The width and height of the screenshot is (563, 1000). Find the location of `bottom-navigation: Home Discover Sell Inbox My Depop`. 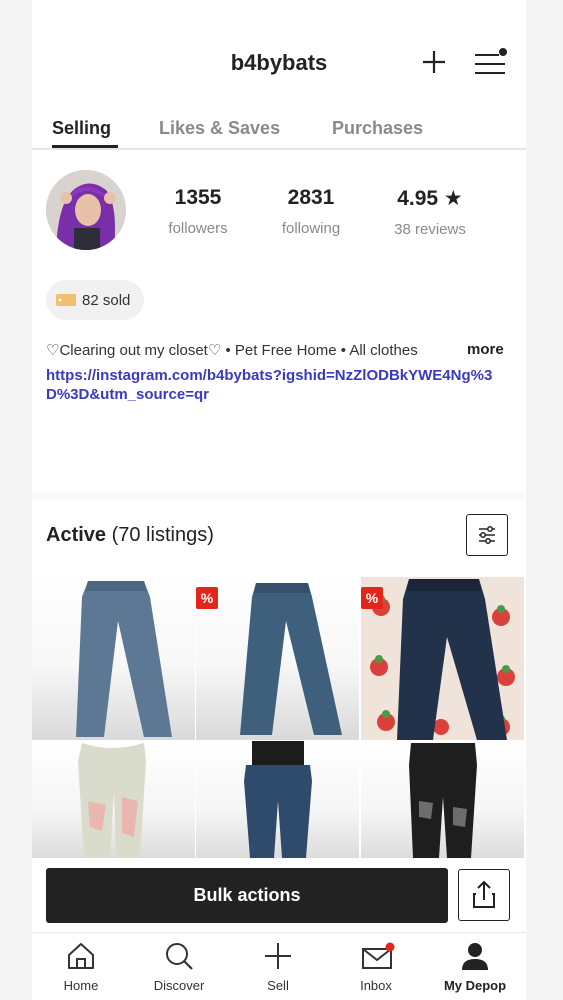

bottom-navigation: Home Discover Sell Inbox My Depop is located at coordinates (279, 966).